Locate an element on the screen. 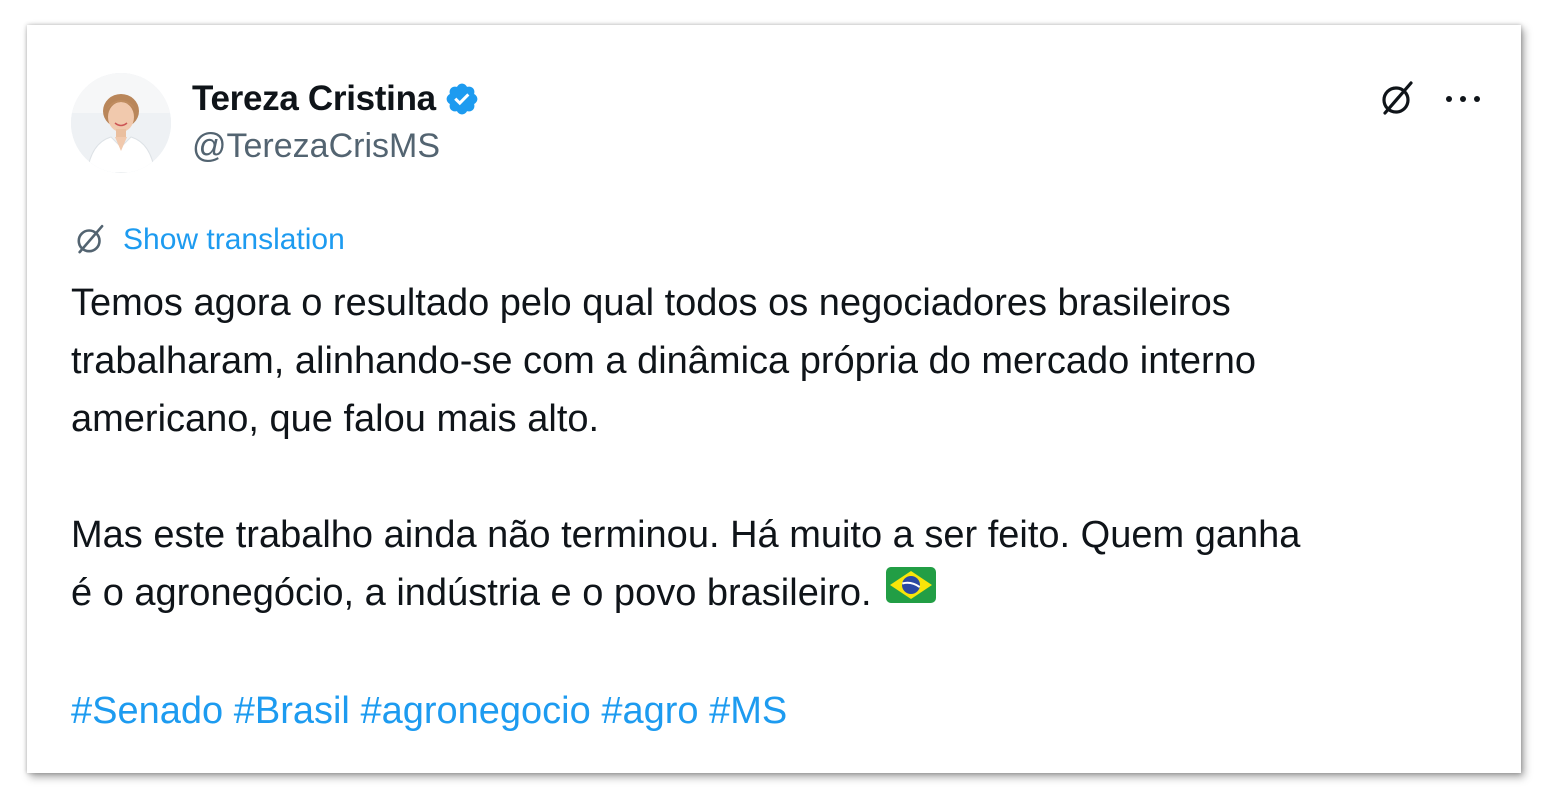  grok-translate-icon is located at coordinates (90, 240).